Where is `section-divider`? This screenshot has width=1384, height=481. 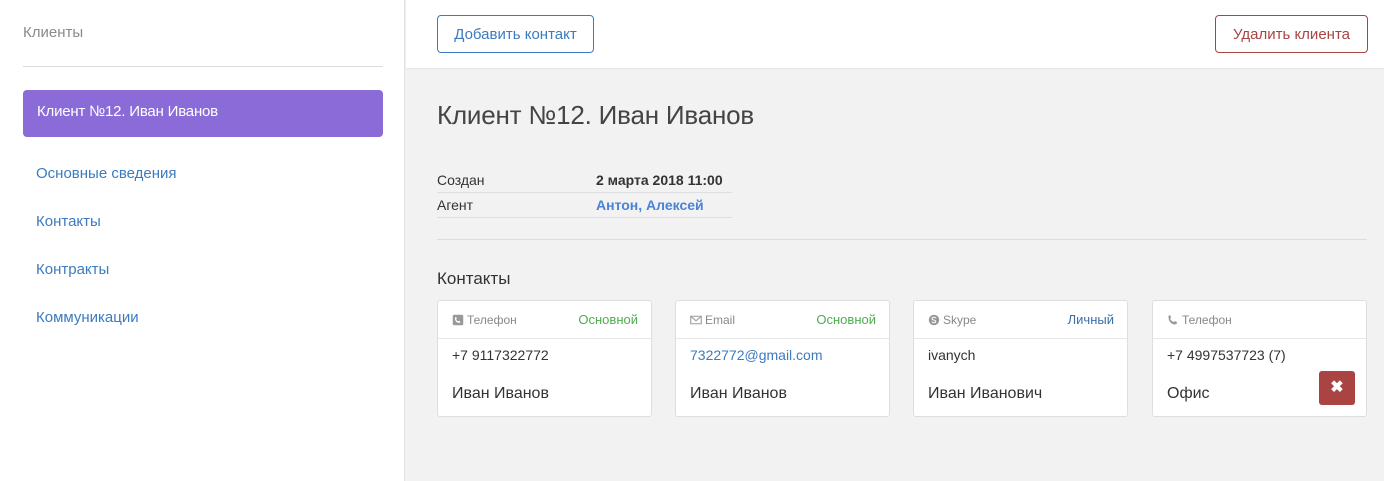 section-divider is located at coordinates (902, 239).